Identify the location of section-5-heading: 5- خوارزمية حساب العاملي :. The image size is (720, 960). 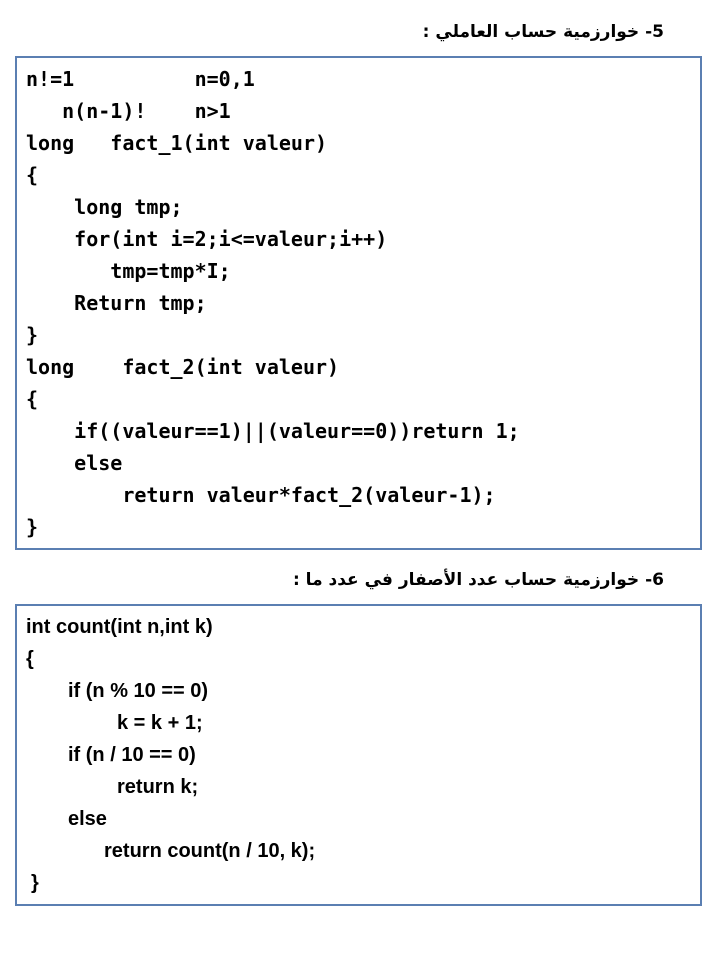
(543, 32).